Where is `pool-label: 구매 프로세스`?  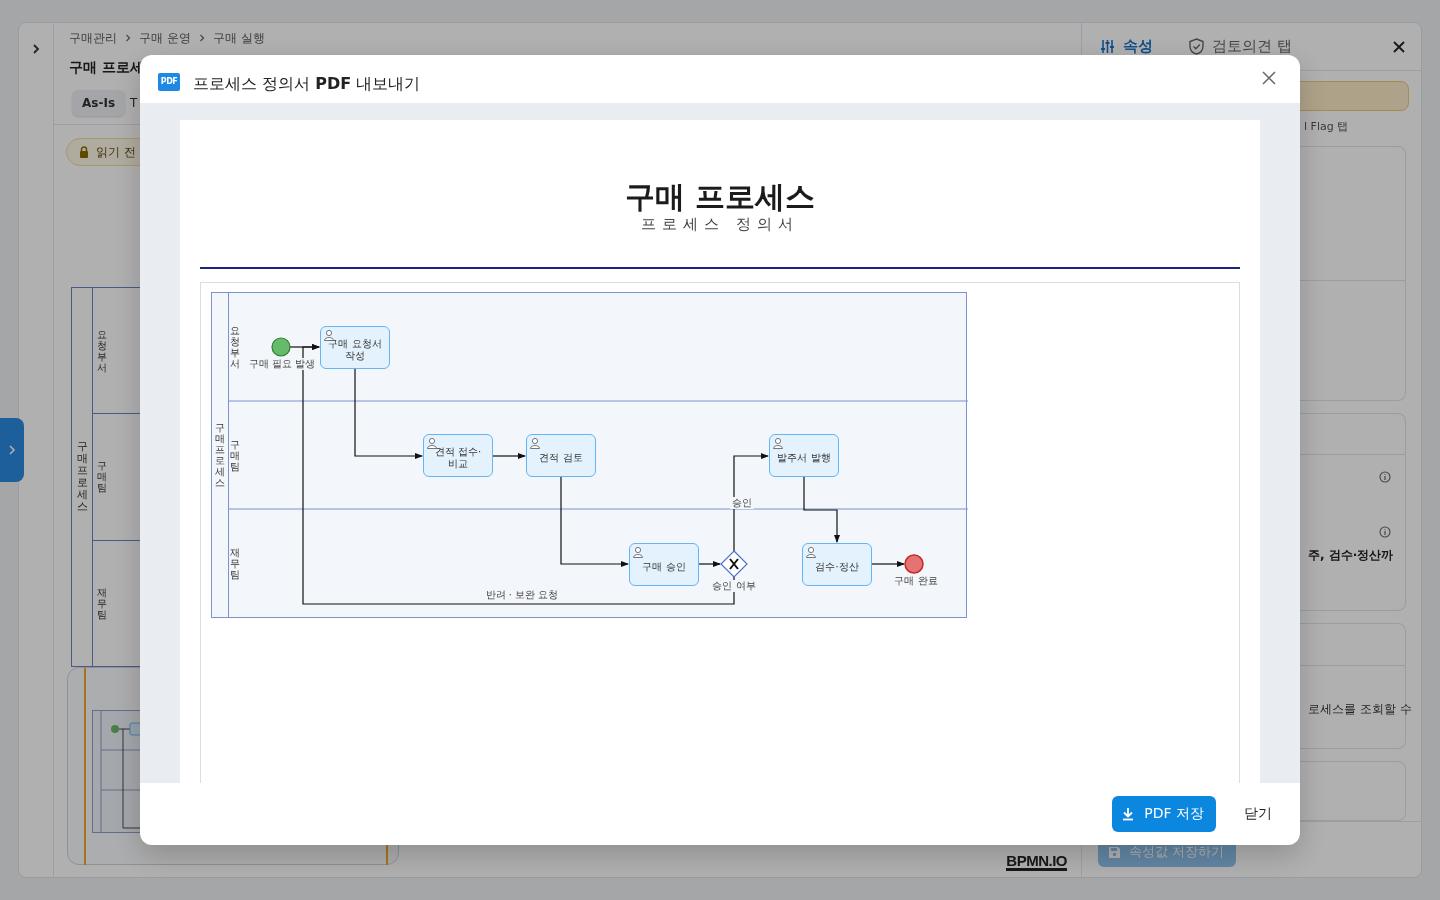 pool-label: 구매 프로세스 is located at coordinates (220, 455).